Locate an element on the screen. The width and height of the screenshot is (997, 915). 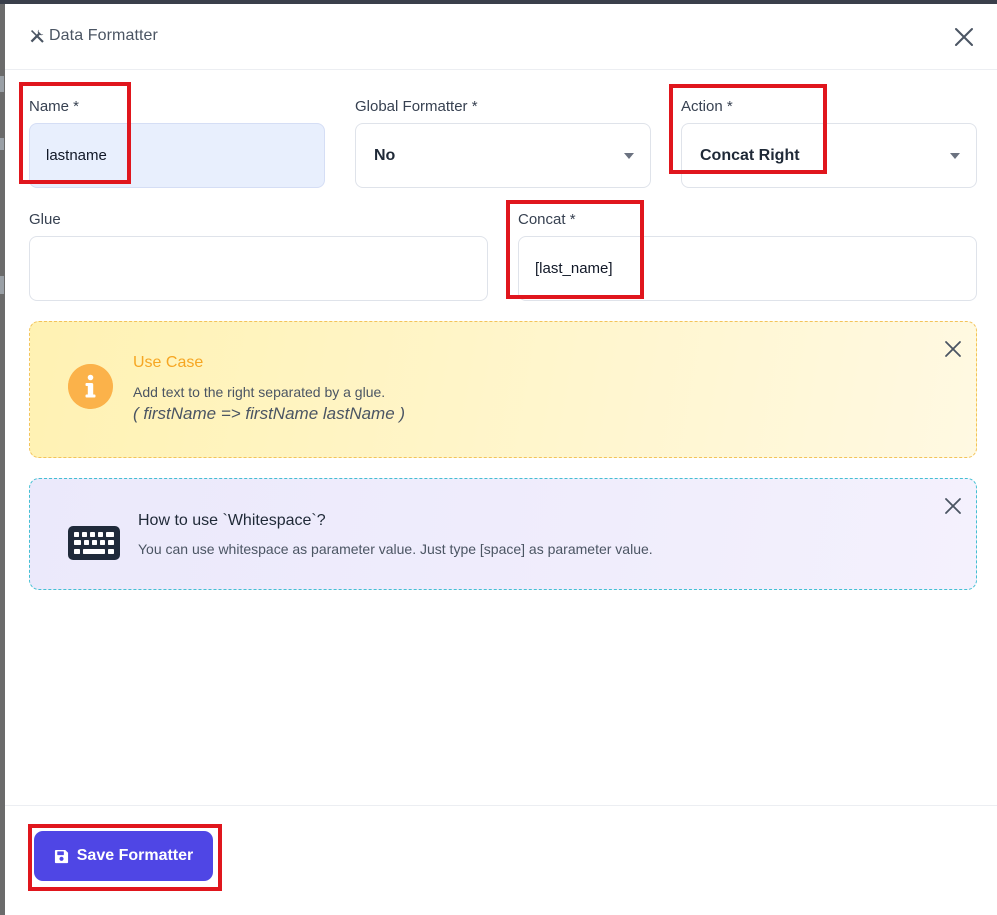
info-icon is located at coordinates (90, 386).